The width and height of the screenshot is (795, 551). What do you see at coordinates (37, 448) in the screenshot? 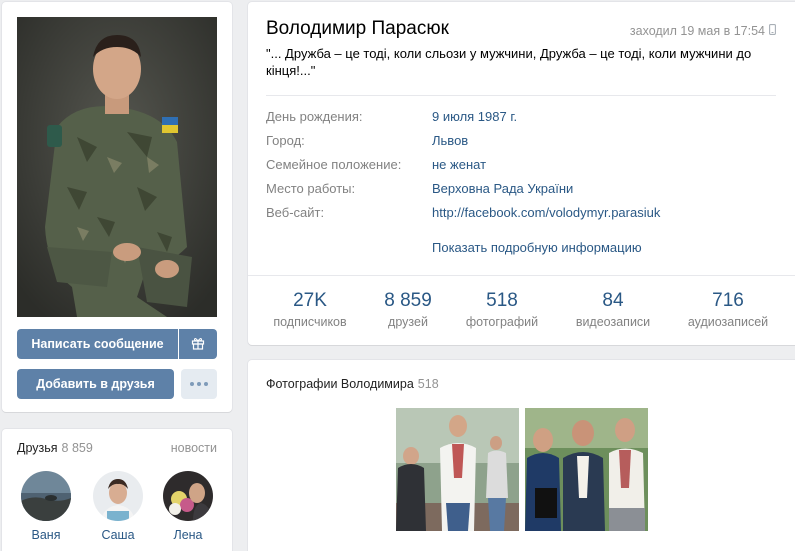
I see `friends-title: Друзья` at bounding box center [37, 448].